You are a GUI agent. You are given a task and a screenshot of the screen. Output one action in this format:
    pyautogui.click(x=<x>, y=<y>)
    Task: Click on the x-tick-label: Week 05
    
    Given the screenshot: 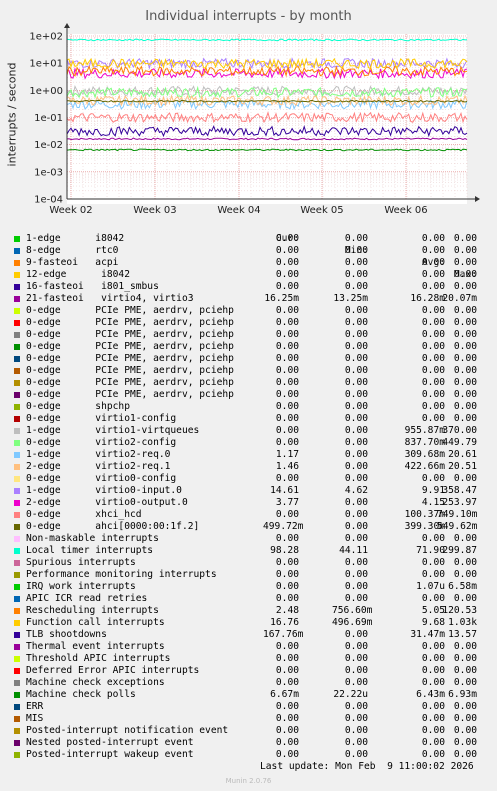 What is the action you would take?
    pyautogui.click(x=321, y=210)
    